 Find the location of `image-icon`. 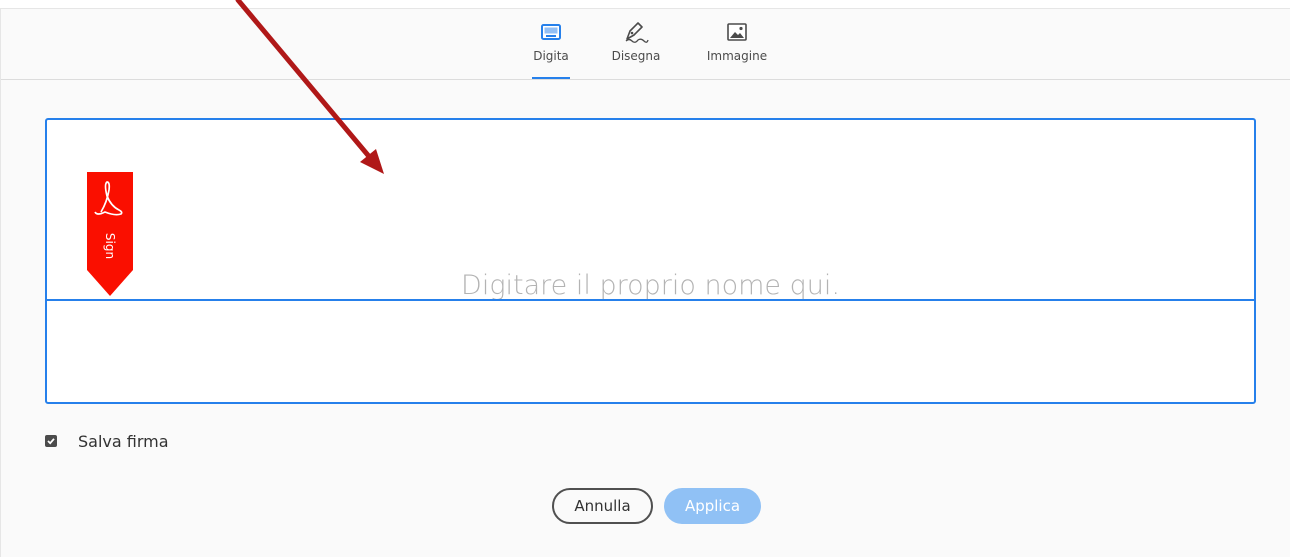

image-icon is located at coordinates (737, 32).